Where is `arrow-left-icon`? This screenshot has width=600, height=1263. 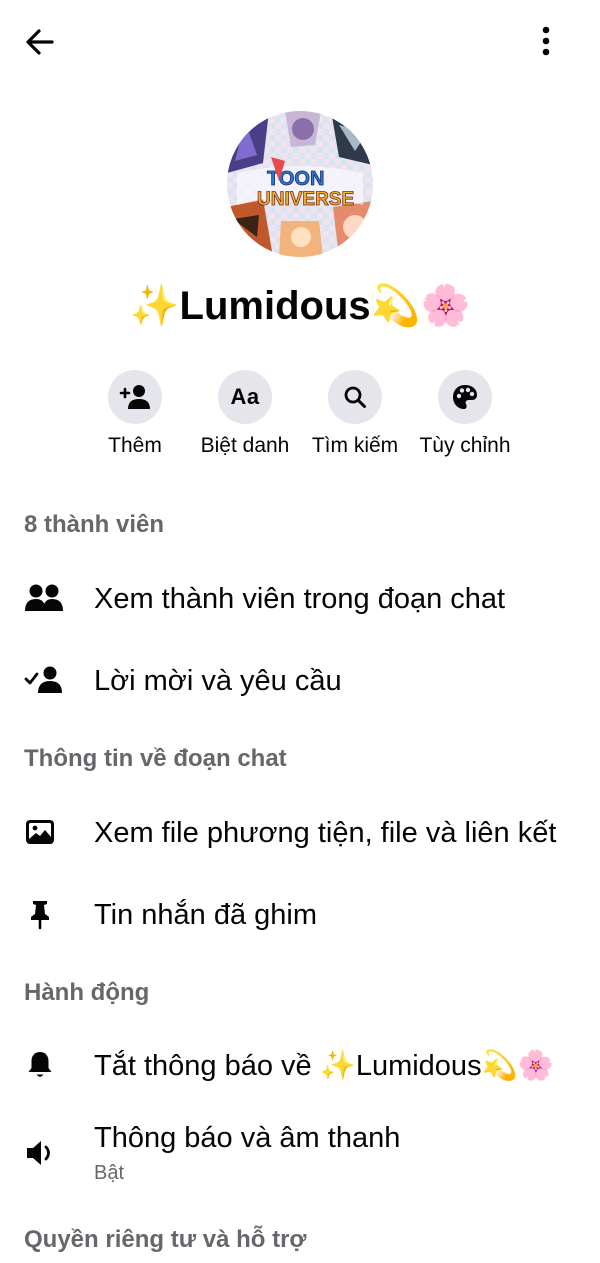
arrow-left-icon is located at coordinates (40, 42).